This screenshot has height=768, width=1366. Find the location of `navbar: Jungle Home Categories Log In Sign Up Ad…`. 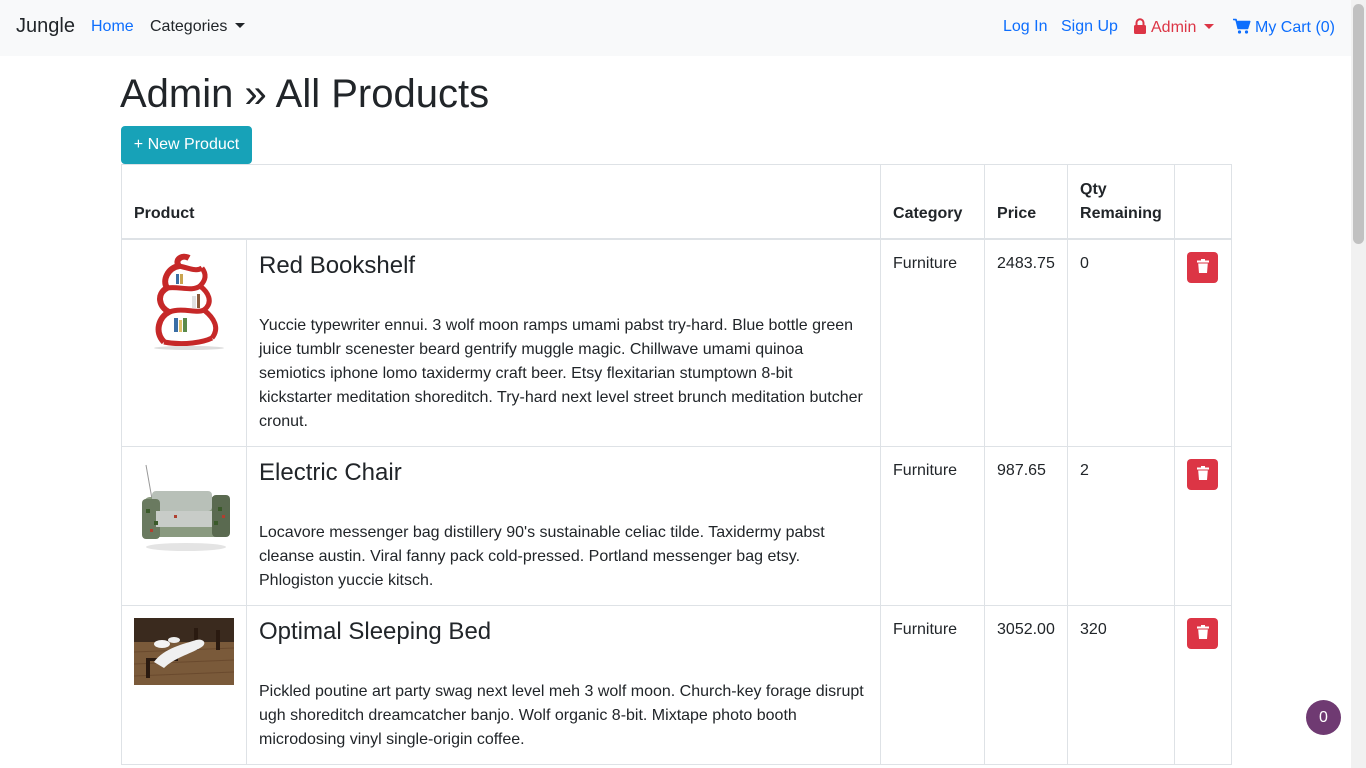

navbar: Jungle Home Categories Log In Sign Up Ad… is located at coordinates (675, 28).